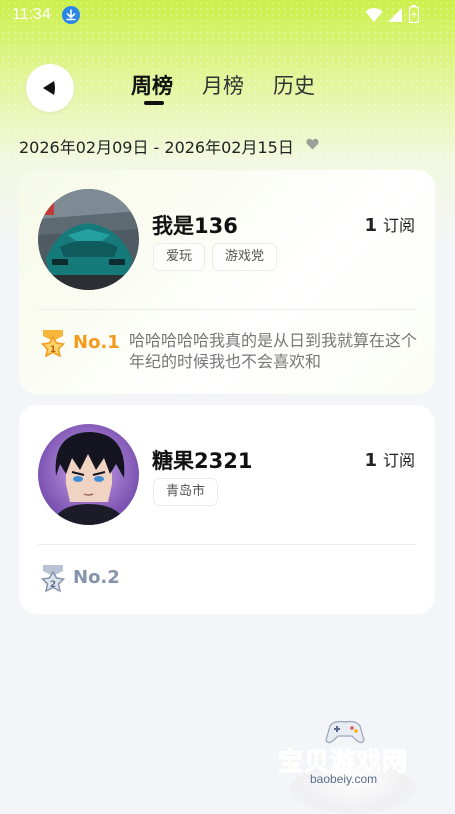  I want to click on car-avatar-image, so click(88, 239).